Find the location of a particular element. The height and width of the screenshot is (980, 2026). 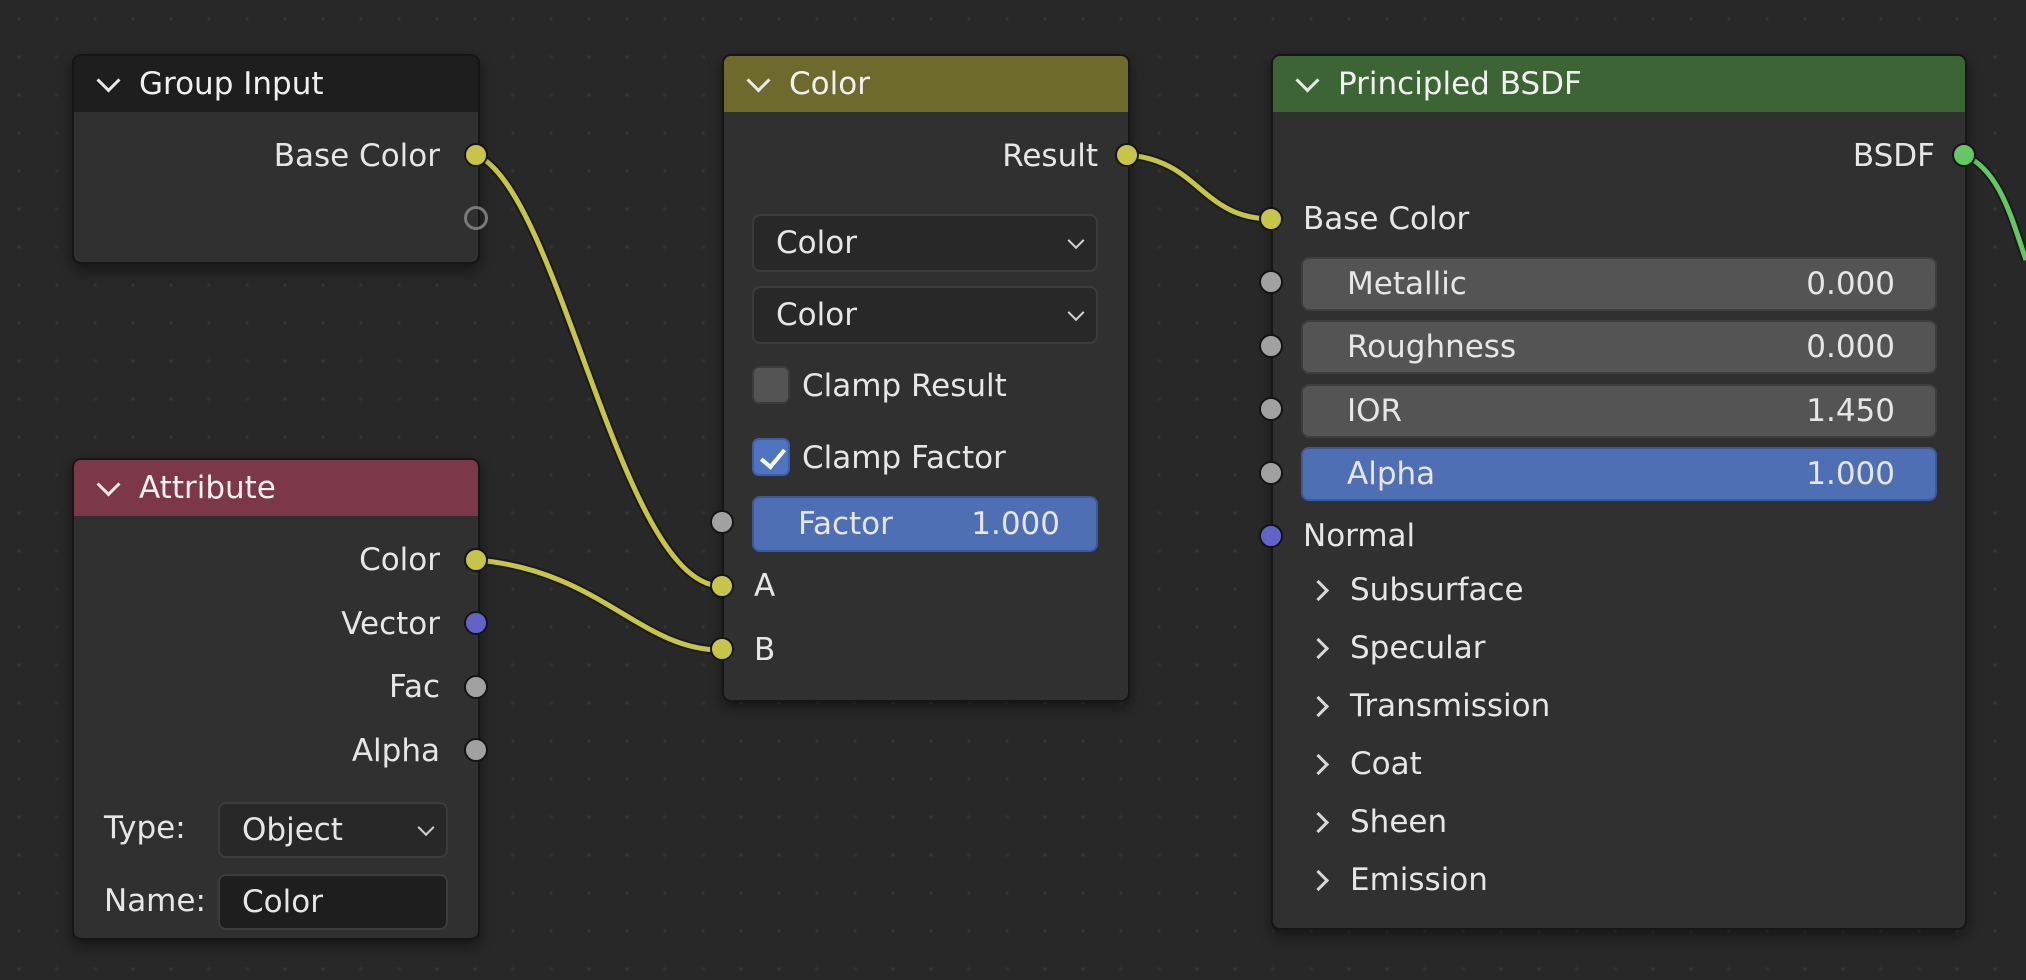

panel-emission: Emission is located at coordinates (1397, 880).